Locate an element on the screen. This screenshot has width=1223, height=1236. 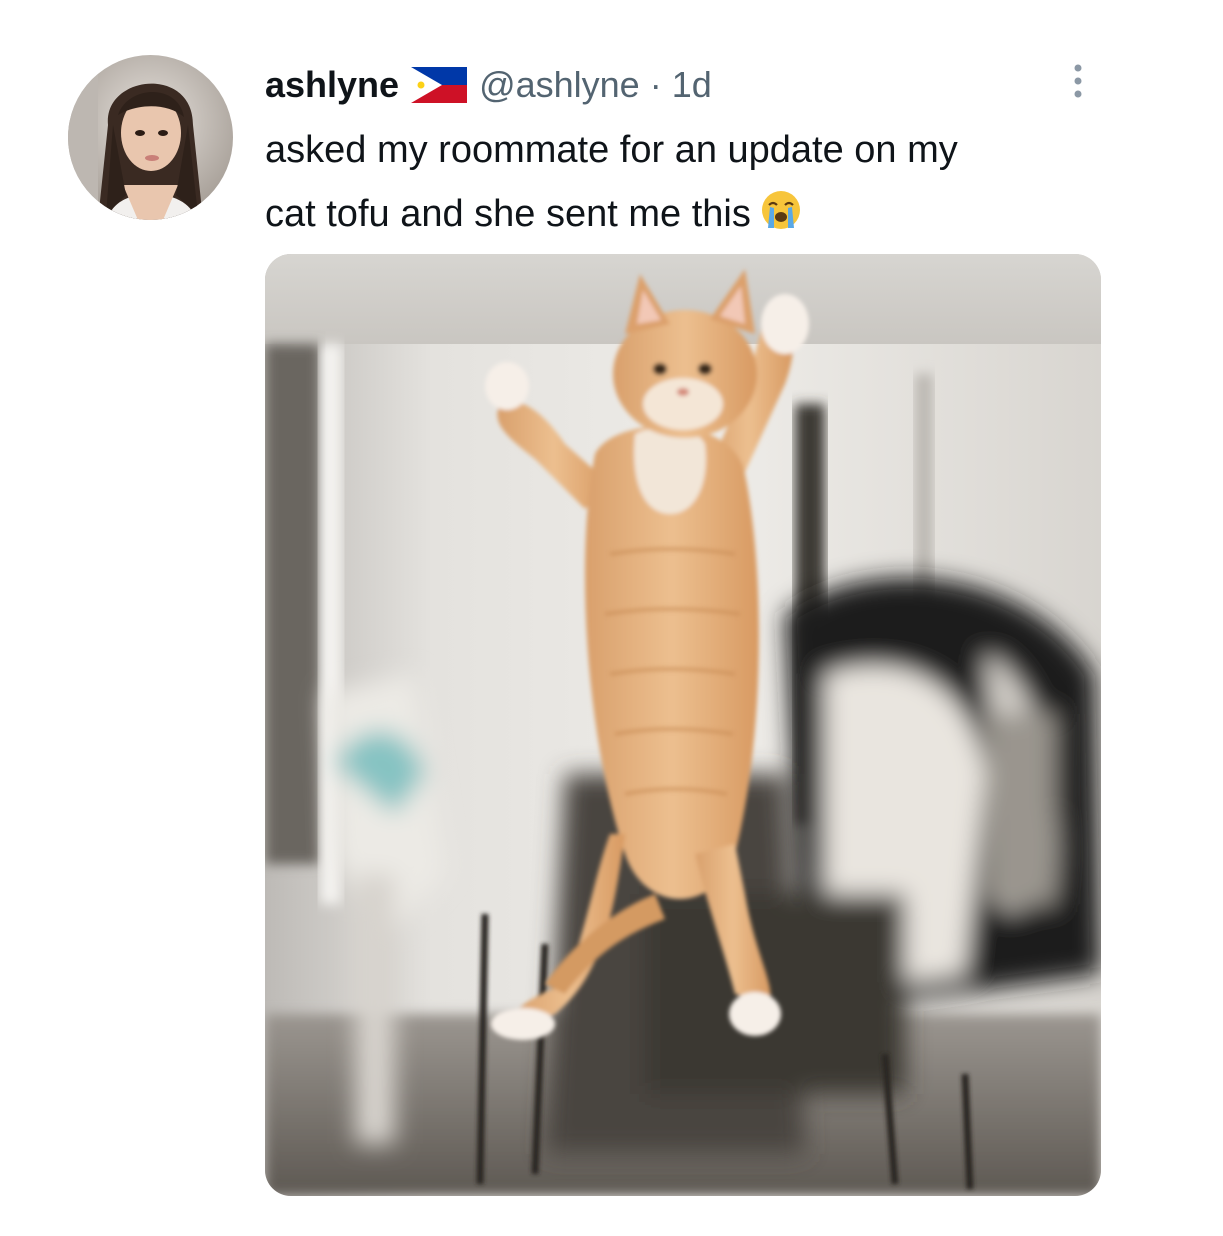
avatar-image is located at coordinates (150, 137).